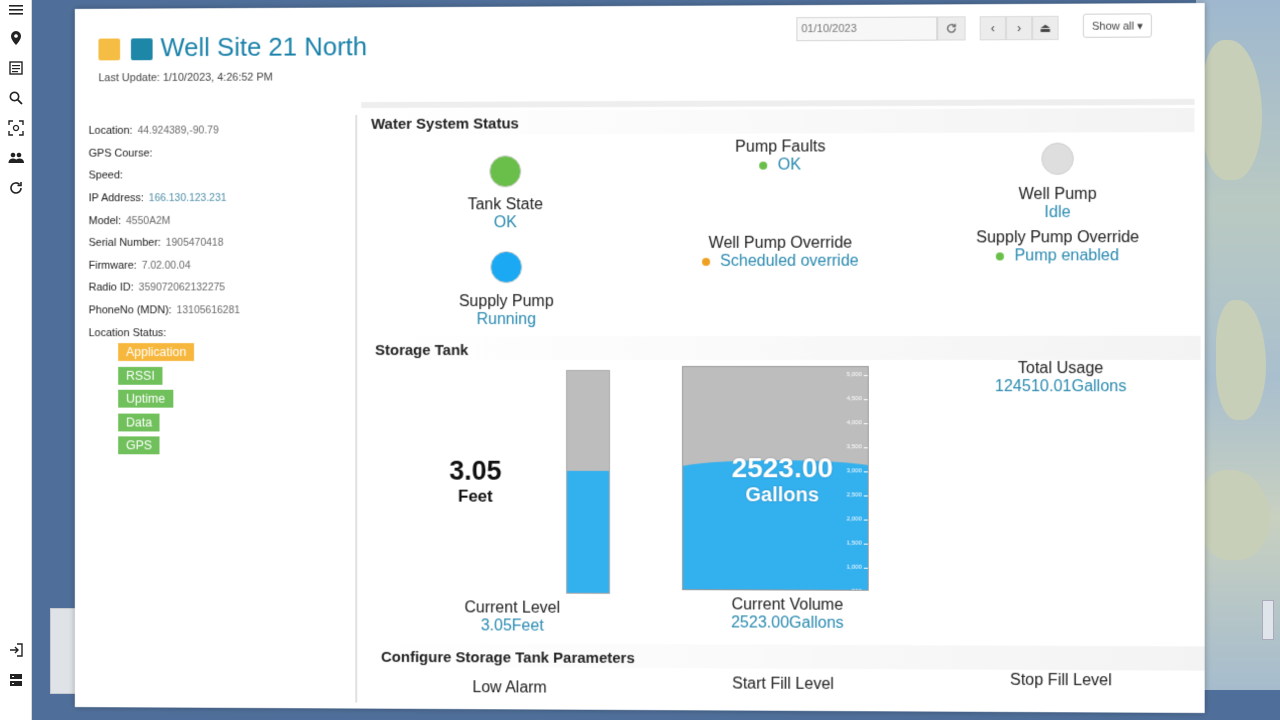 Image resolution: width=1280 pixels, height=720 pixels. Describe the element at coordinates (194, 243) in the screenshot. I see `info-value: 1905470418` at that location.